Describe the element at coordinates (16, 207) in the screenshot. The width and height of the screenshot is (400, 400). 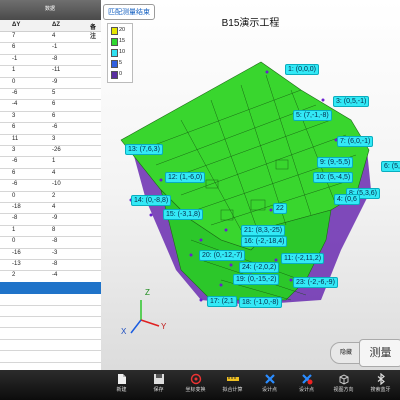
I see `table-cell: -18` at that location.